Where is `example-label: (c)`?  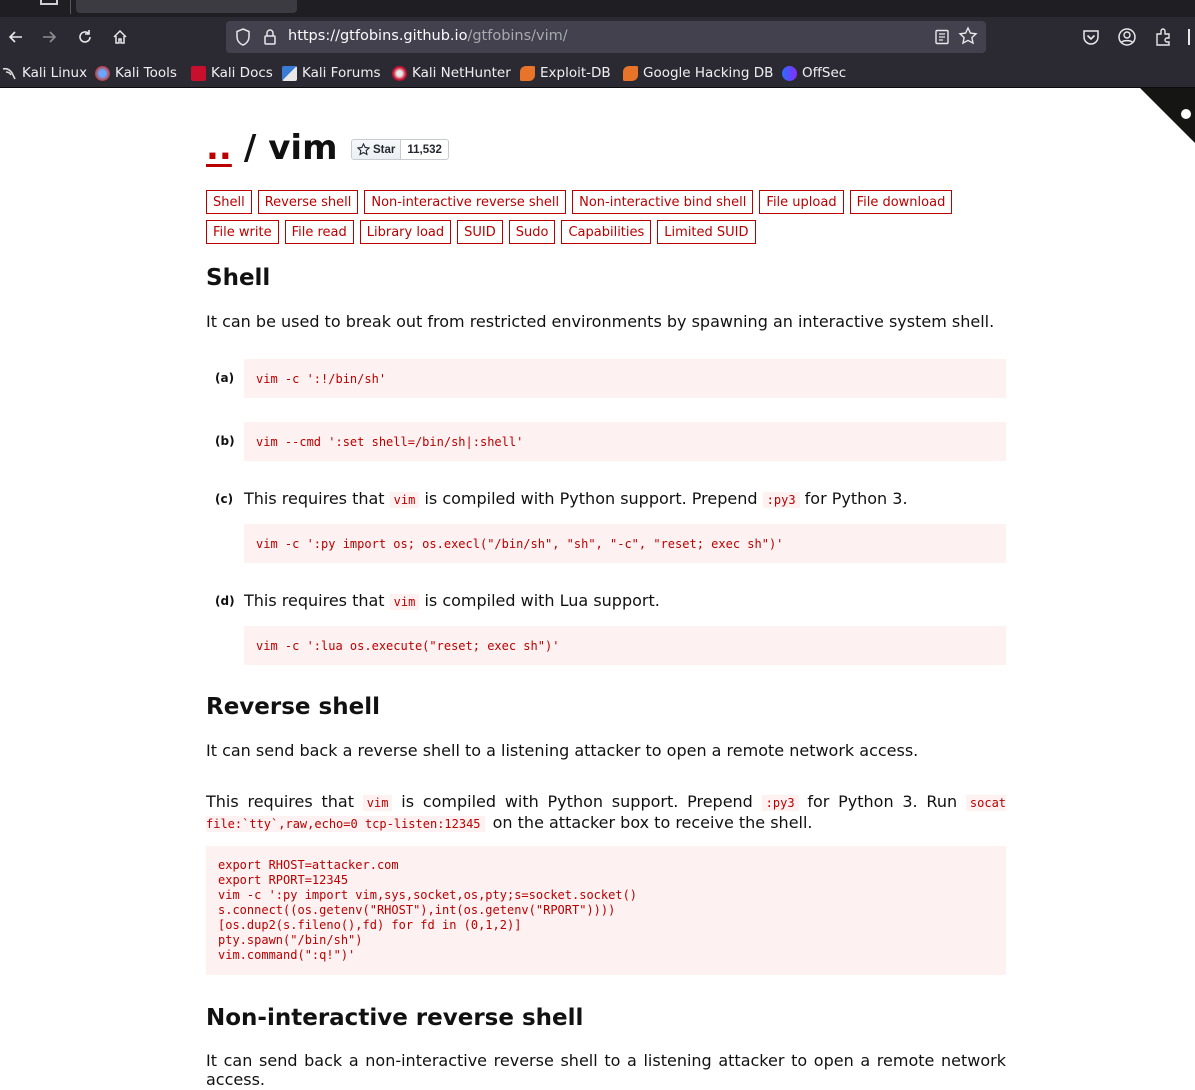 example-label: (c) is located at coordinates (224, 499).